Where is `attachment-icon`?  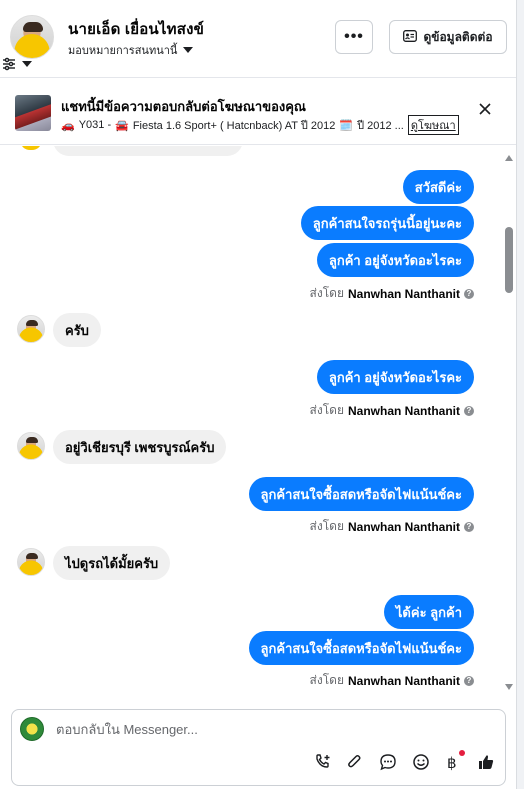 attachment-icon is located at coordinates (354, 761).